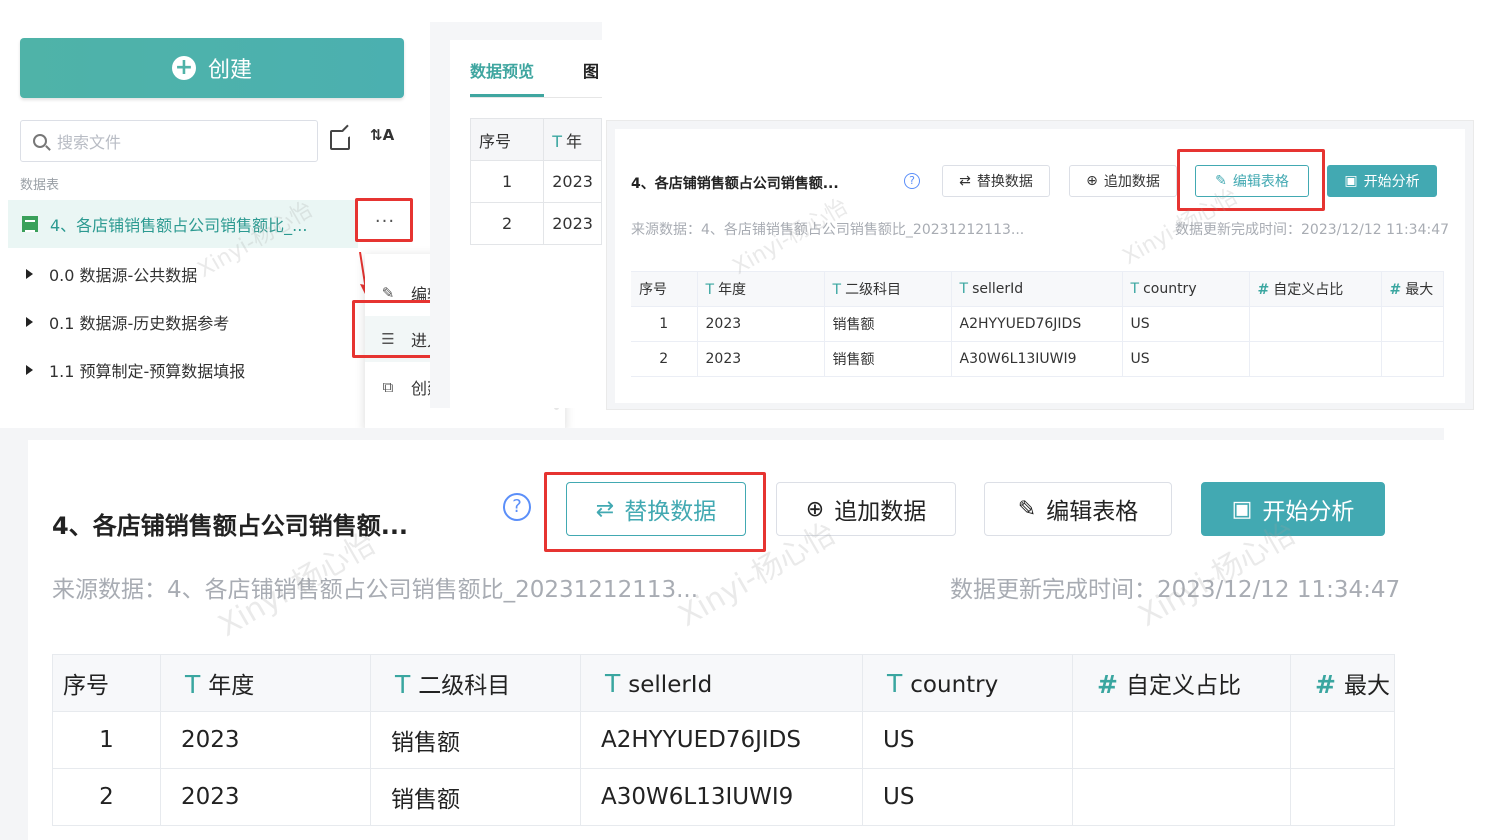 The height and width of the screenshot is (840, 1490). What do you see at coordinates (873, 290) in the screenshot?
I see `column-header-label: 二级科目` at bounding box center [873, 290].